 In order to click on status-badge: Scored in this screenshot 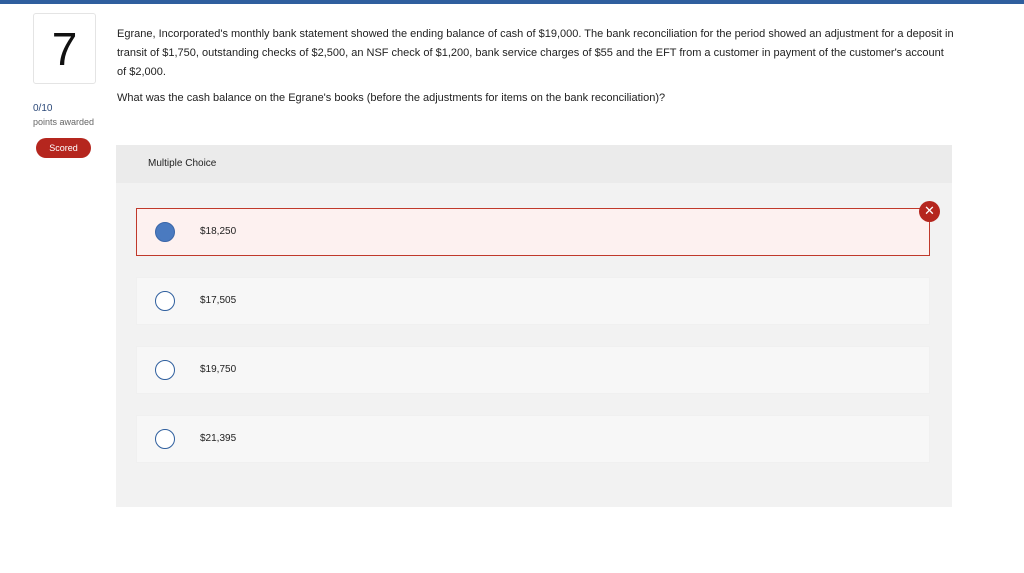, I will do `click(63, 148)`.